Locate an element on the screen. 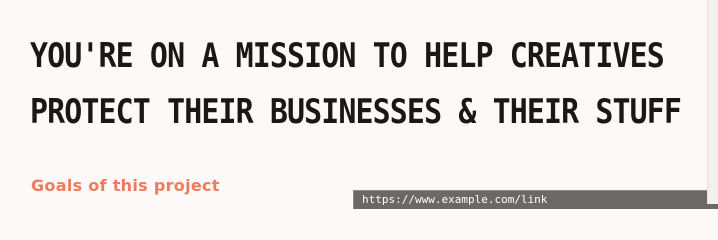 The height and width of the screenshot is (240, 718). goals-section-label: Goals of this project is located at coordinates (125, 185).